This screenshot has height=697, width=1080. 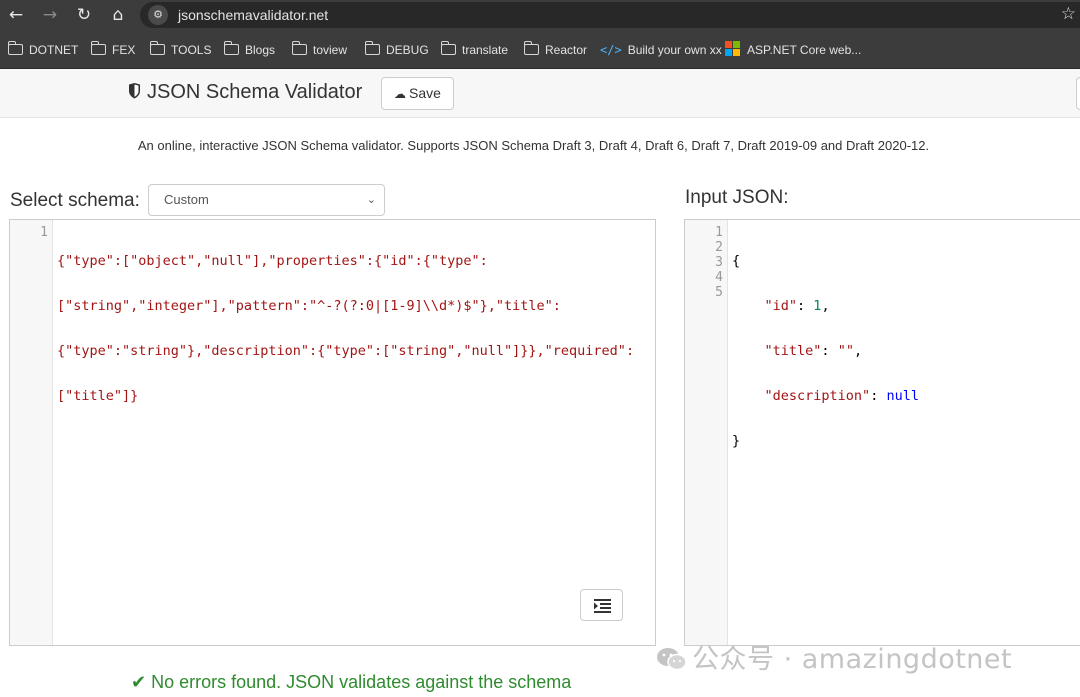 What do you see at coordinates (834, 656) in the screenshot?
I see `watermark: 公众号 · amazingdotnet` at bounding box center [834, 656].